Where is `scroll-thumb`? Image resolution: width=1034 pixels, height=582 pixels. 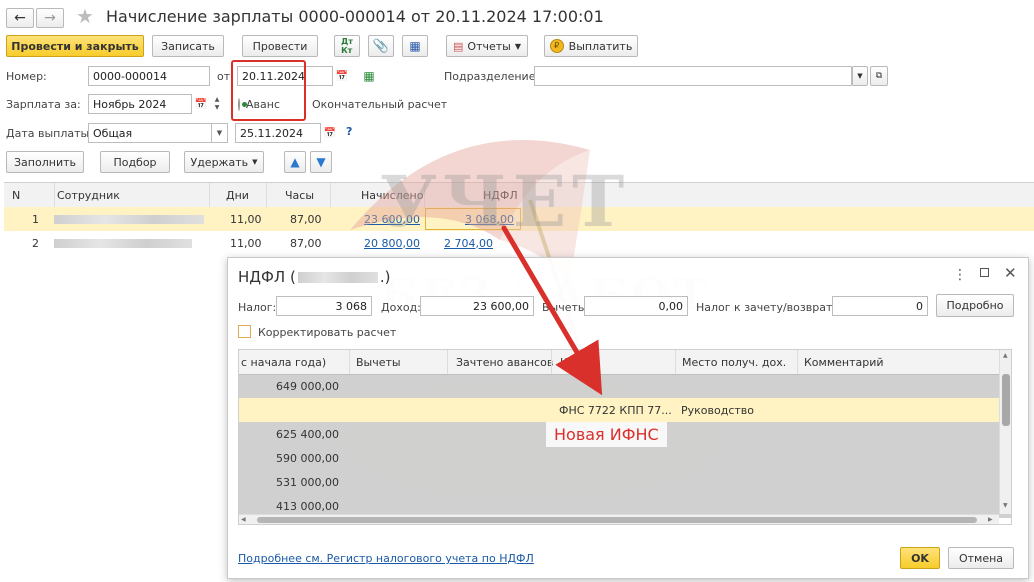
scroll-thumb is located at coordinates (1006, 400).